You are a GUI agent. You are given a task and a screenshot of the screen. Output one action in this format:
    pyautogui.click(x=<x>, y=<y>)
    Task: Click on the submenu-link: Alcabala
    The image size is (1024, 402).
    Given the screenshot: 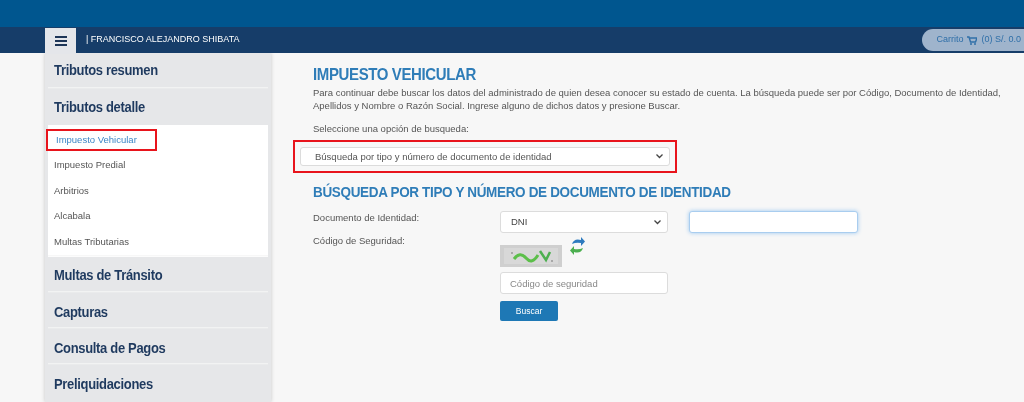 What is the action you would take?
    pyautogui.click(x=158, y=216)
    